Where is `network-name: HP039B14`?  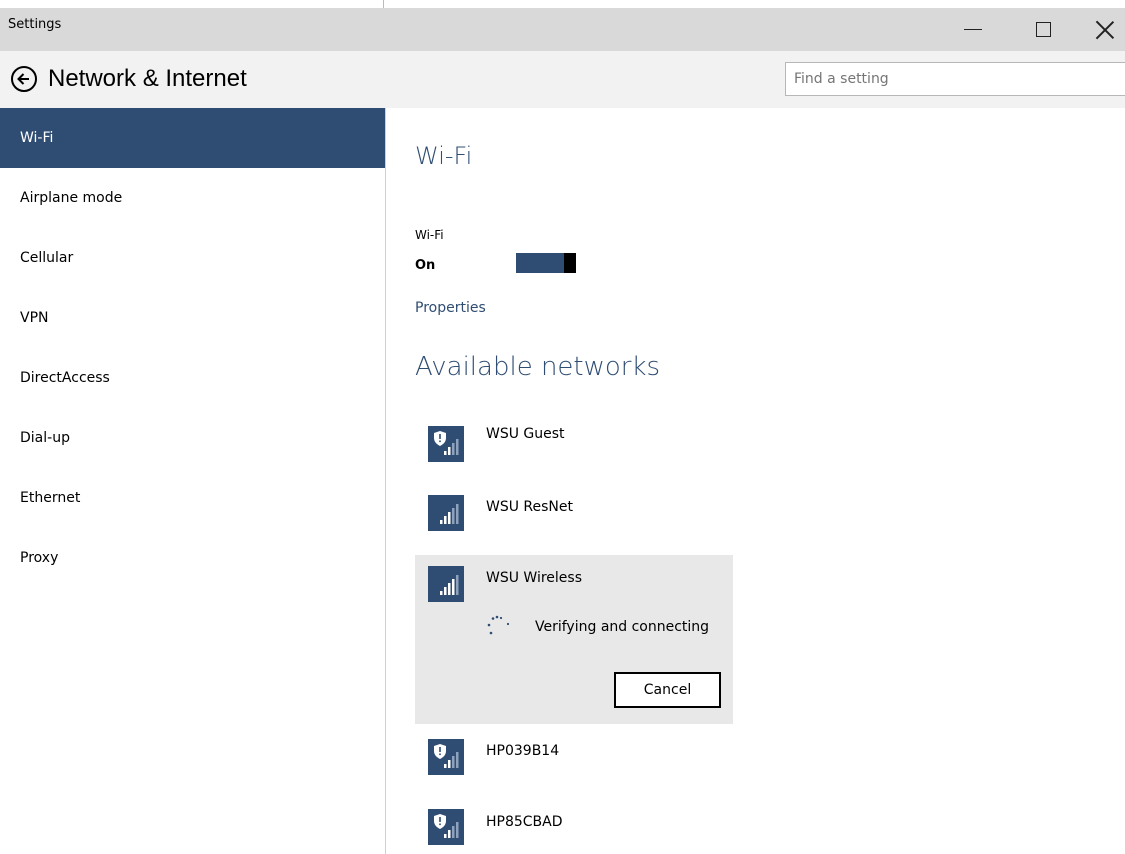
network-name: HP039B14 is located at coordinates (523, 751).